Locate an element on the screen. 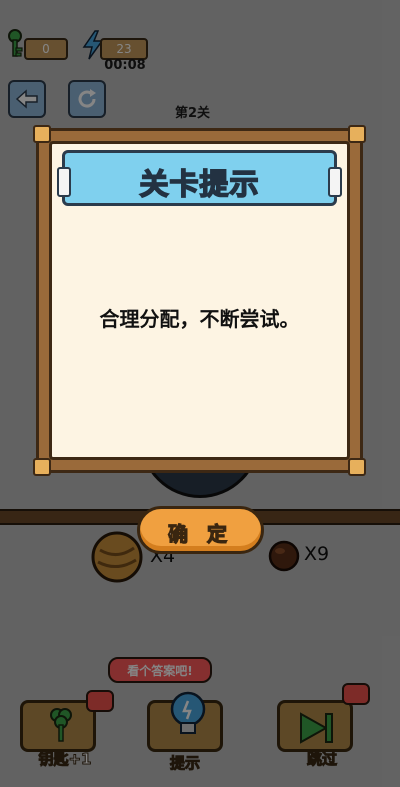  hint-text: 合理分配，不断尝试。 is located at coordinates (199, 319).